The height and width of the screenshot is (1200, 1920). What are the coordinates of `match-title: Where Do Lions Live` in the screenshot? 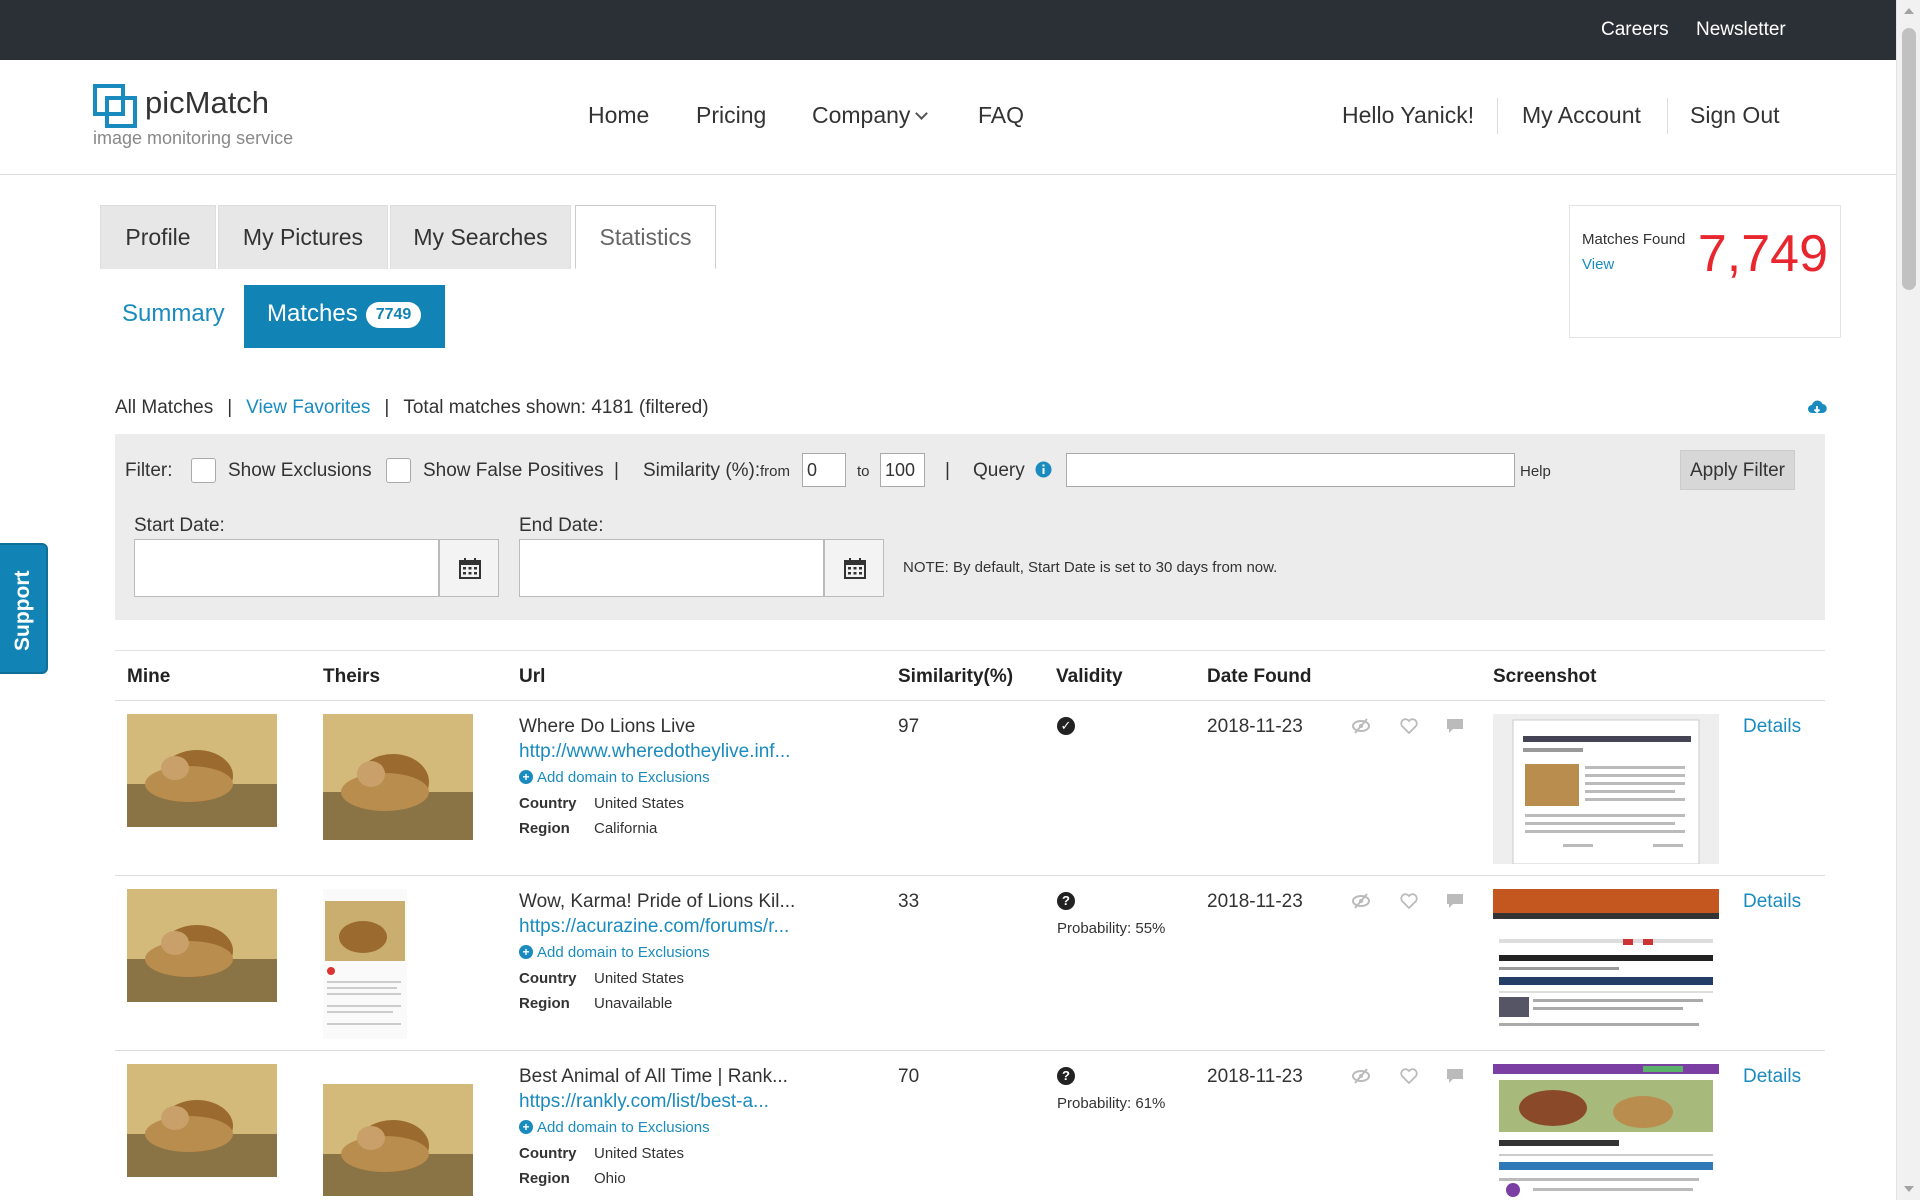 It's located at (607, 726).